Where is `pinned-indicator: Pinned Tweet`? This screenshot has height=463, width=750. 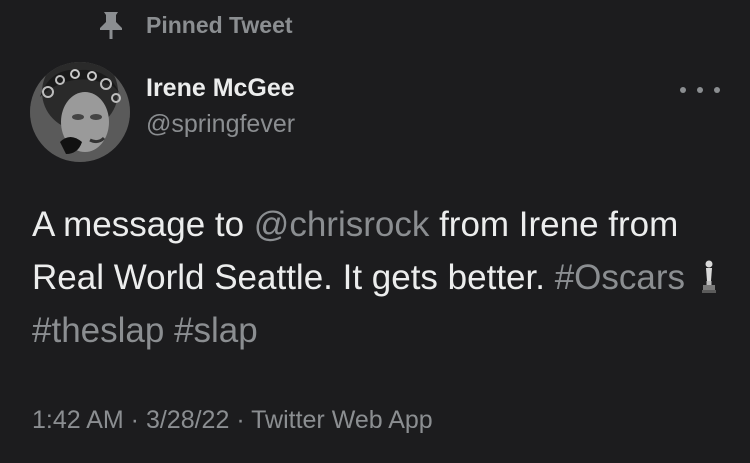 pinned-indicator: Pinned Tweet is located at coordinates (195, 25).